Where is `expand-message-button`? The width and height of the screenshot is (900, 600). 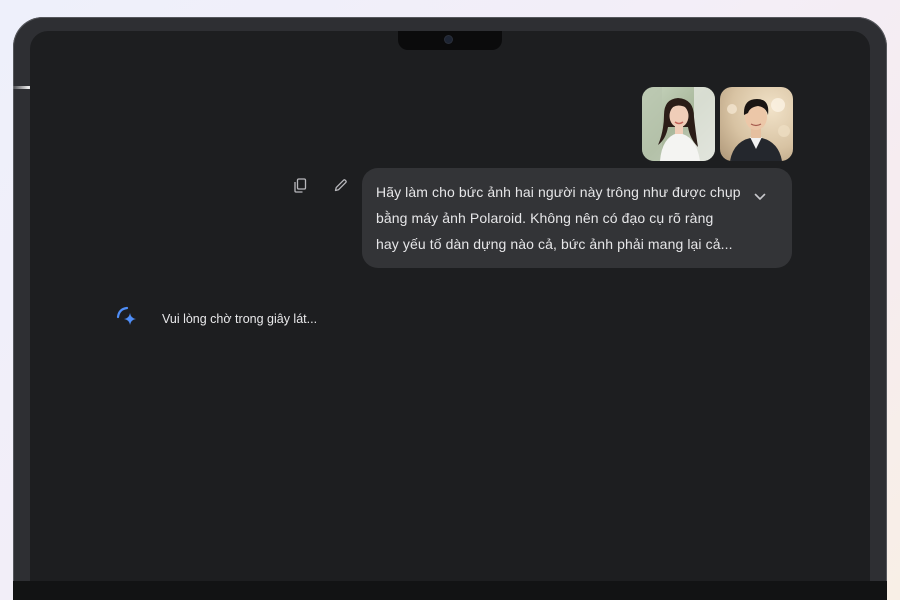
expand-message-button is located at coordinates (760, 197).